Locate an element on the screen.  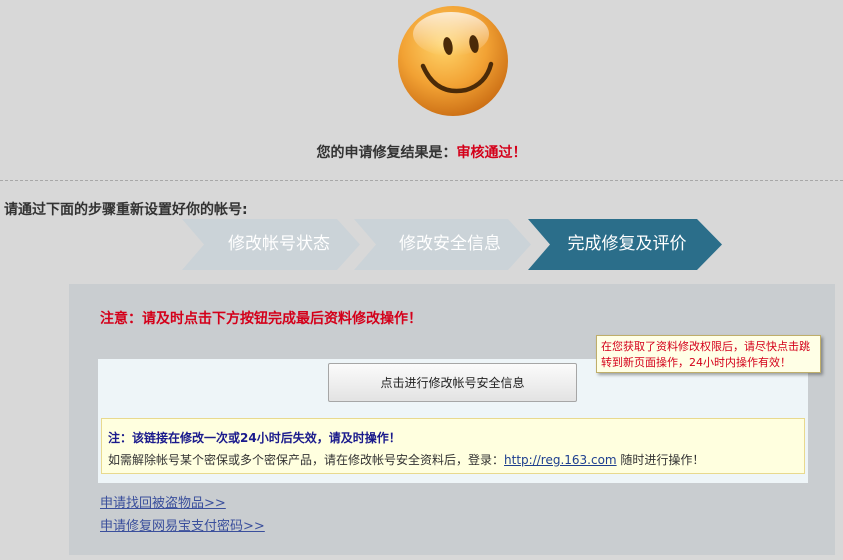
instruction-text: 请通过下面的步骤重新设置好你的帐号: is located at coordinates (126, 210).